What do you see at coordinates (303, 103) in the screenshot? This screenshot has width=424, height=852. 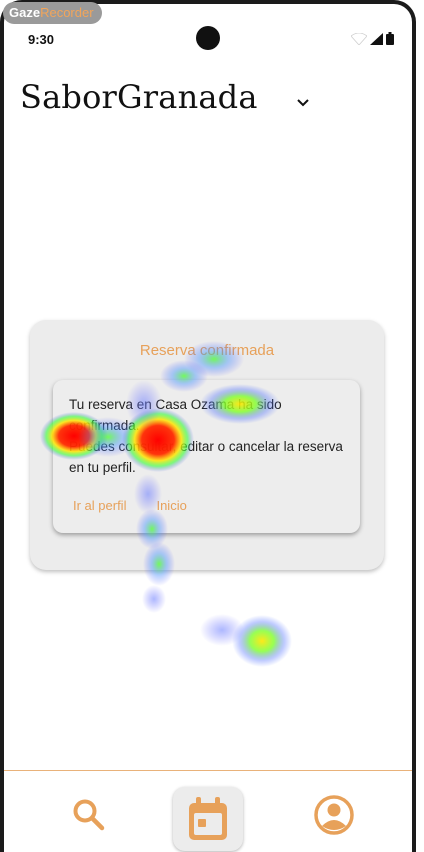 I see `chevron-down-icon` at bounding box center [303, 103].